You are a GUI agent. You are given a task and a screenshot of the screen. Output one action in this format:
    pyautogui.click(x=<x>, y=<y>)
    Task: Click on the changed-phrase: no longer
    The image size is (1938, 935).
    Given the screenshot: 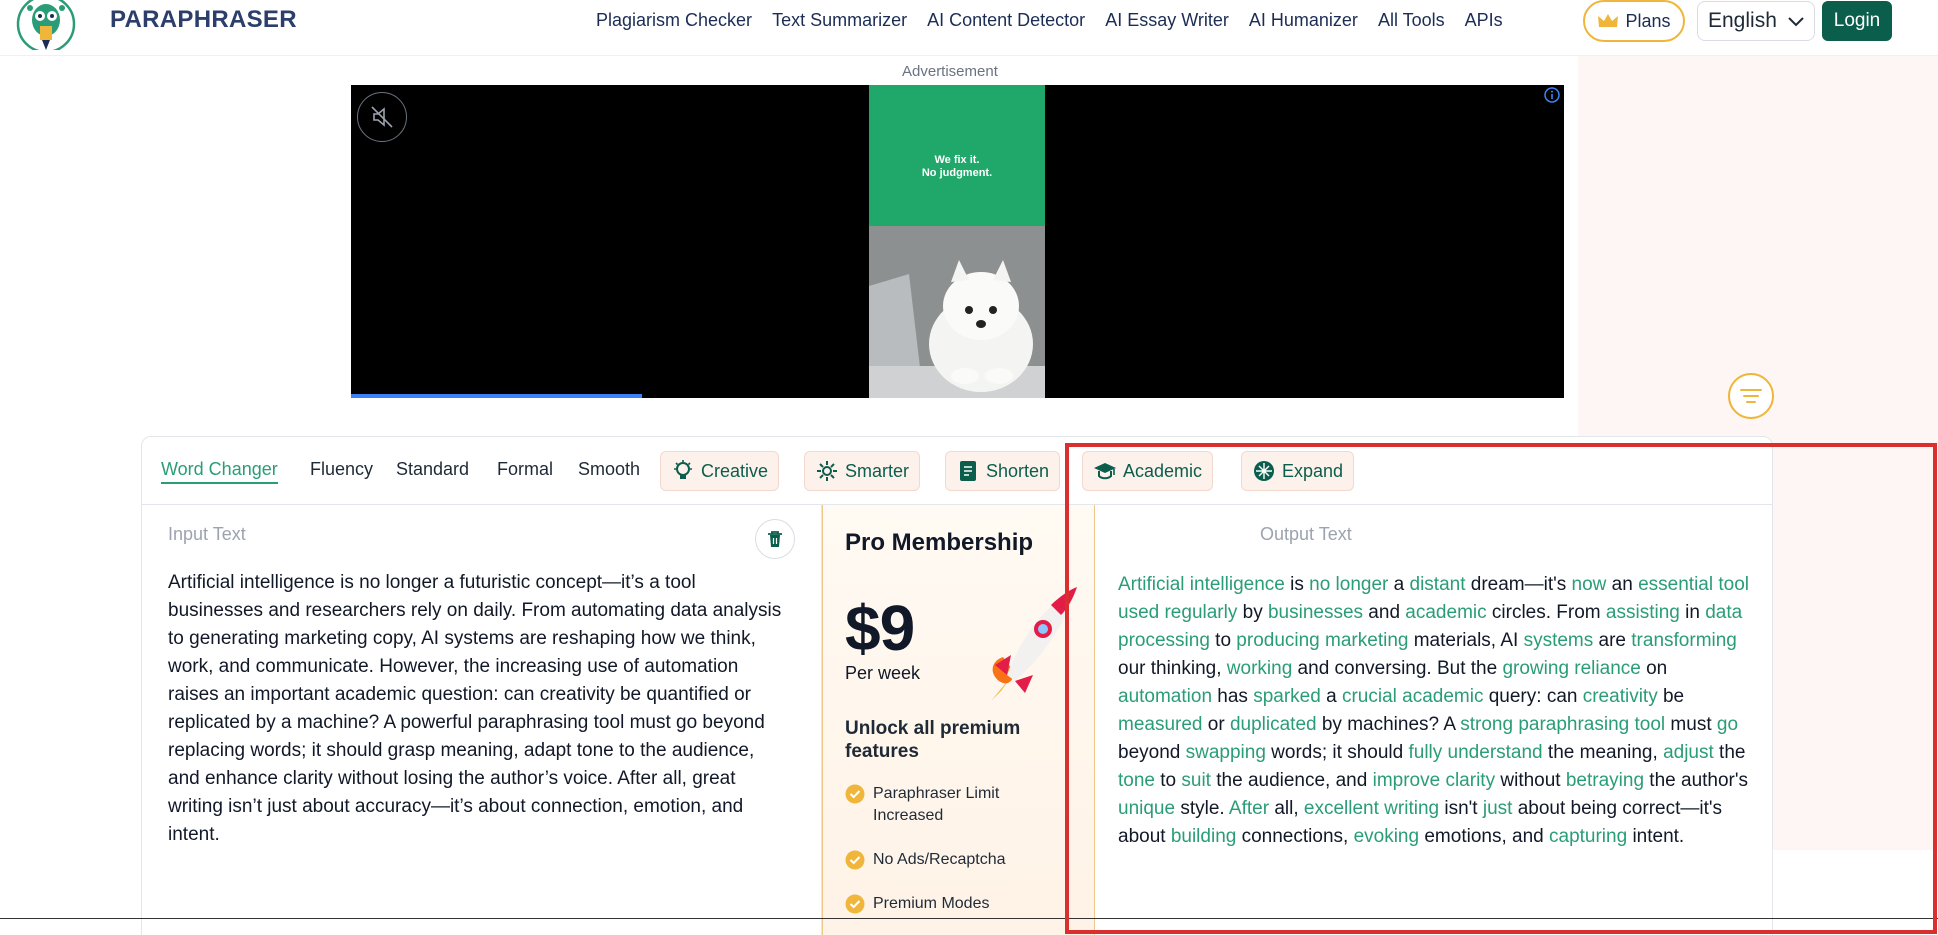 What is the action you would take?
    pyautogui.click(x=1348, y=584)
    